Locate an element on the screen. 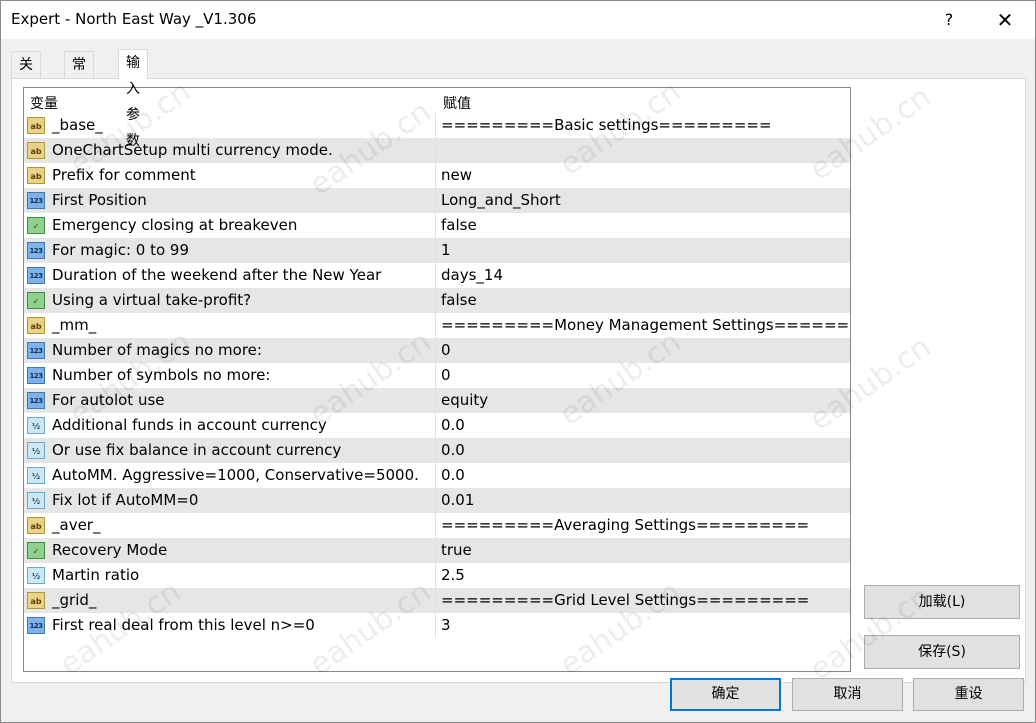 This screenshot has width=1036, height=723. table-row: 123 First real deal from this level n>=0 3 is located at coordinates (437, 625).